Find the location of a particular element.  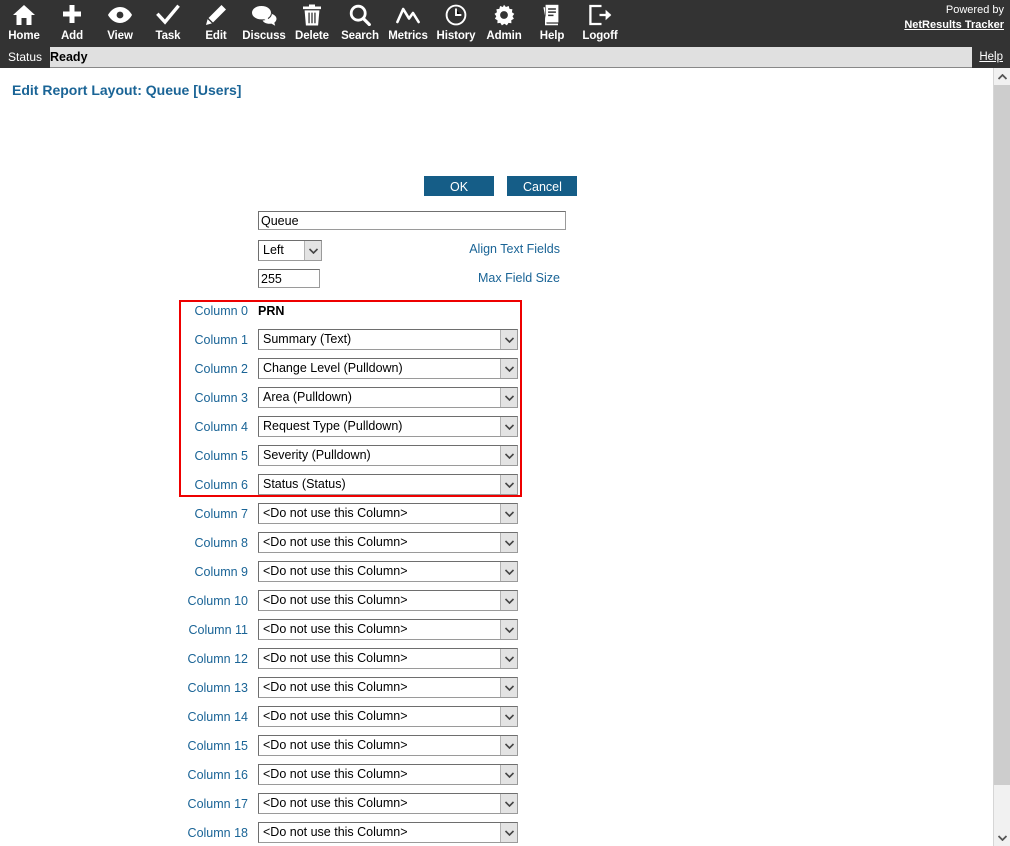

column-control-14: <Do not use this Column> is located at coordinates (388, 716).